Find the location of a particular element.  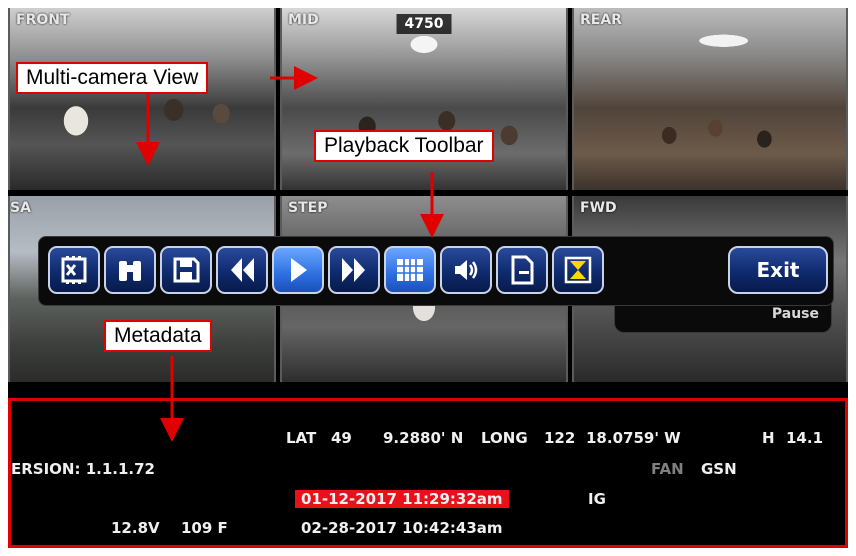

lat-degrees: 49 is located at coordinates (341, 438).